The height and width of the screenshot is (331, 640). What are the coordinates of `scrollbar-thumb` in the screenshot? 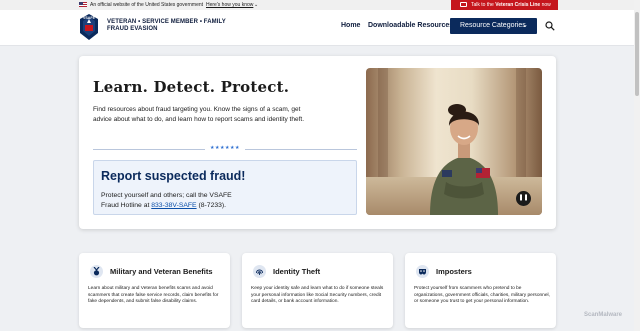 It's located at (637, 54).